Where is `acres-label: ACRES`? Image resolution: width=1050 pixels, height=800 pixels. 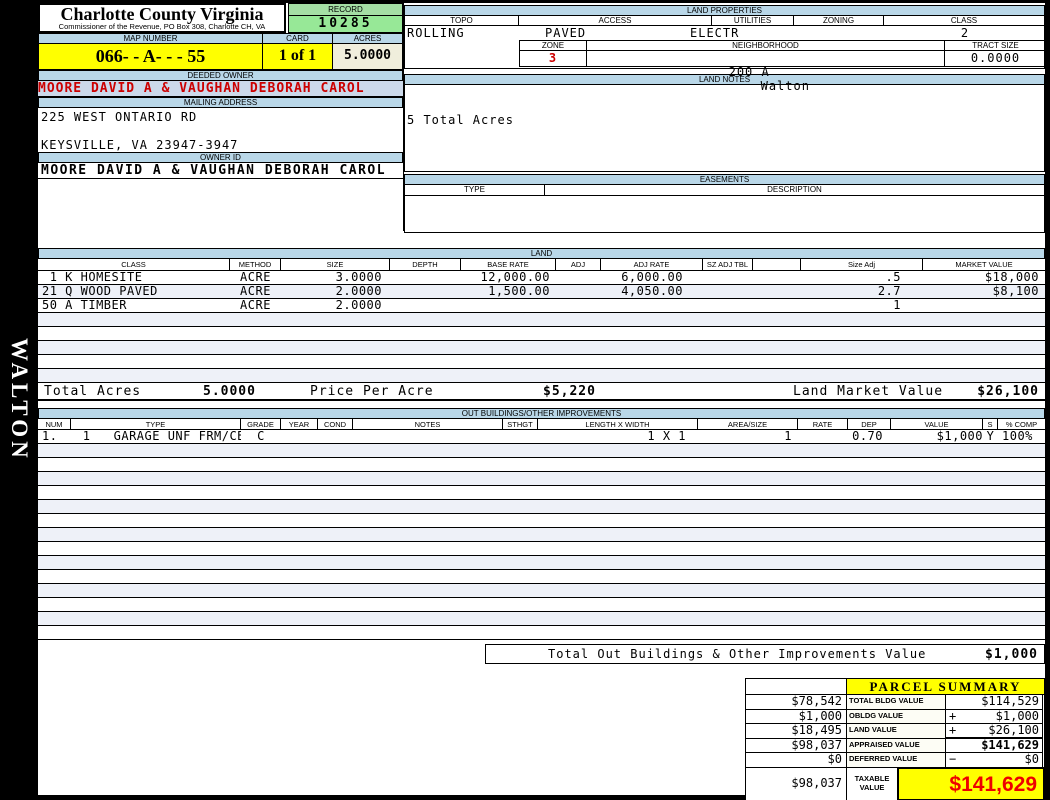 acres-label: ACRES is located at coordinates (368, 38).